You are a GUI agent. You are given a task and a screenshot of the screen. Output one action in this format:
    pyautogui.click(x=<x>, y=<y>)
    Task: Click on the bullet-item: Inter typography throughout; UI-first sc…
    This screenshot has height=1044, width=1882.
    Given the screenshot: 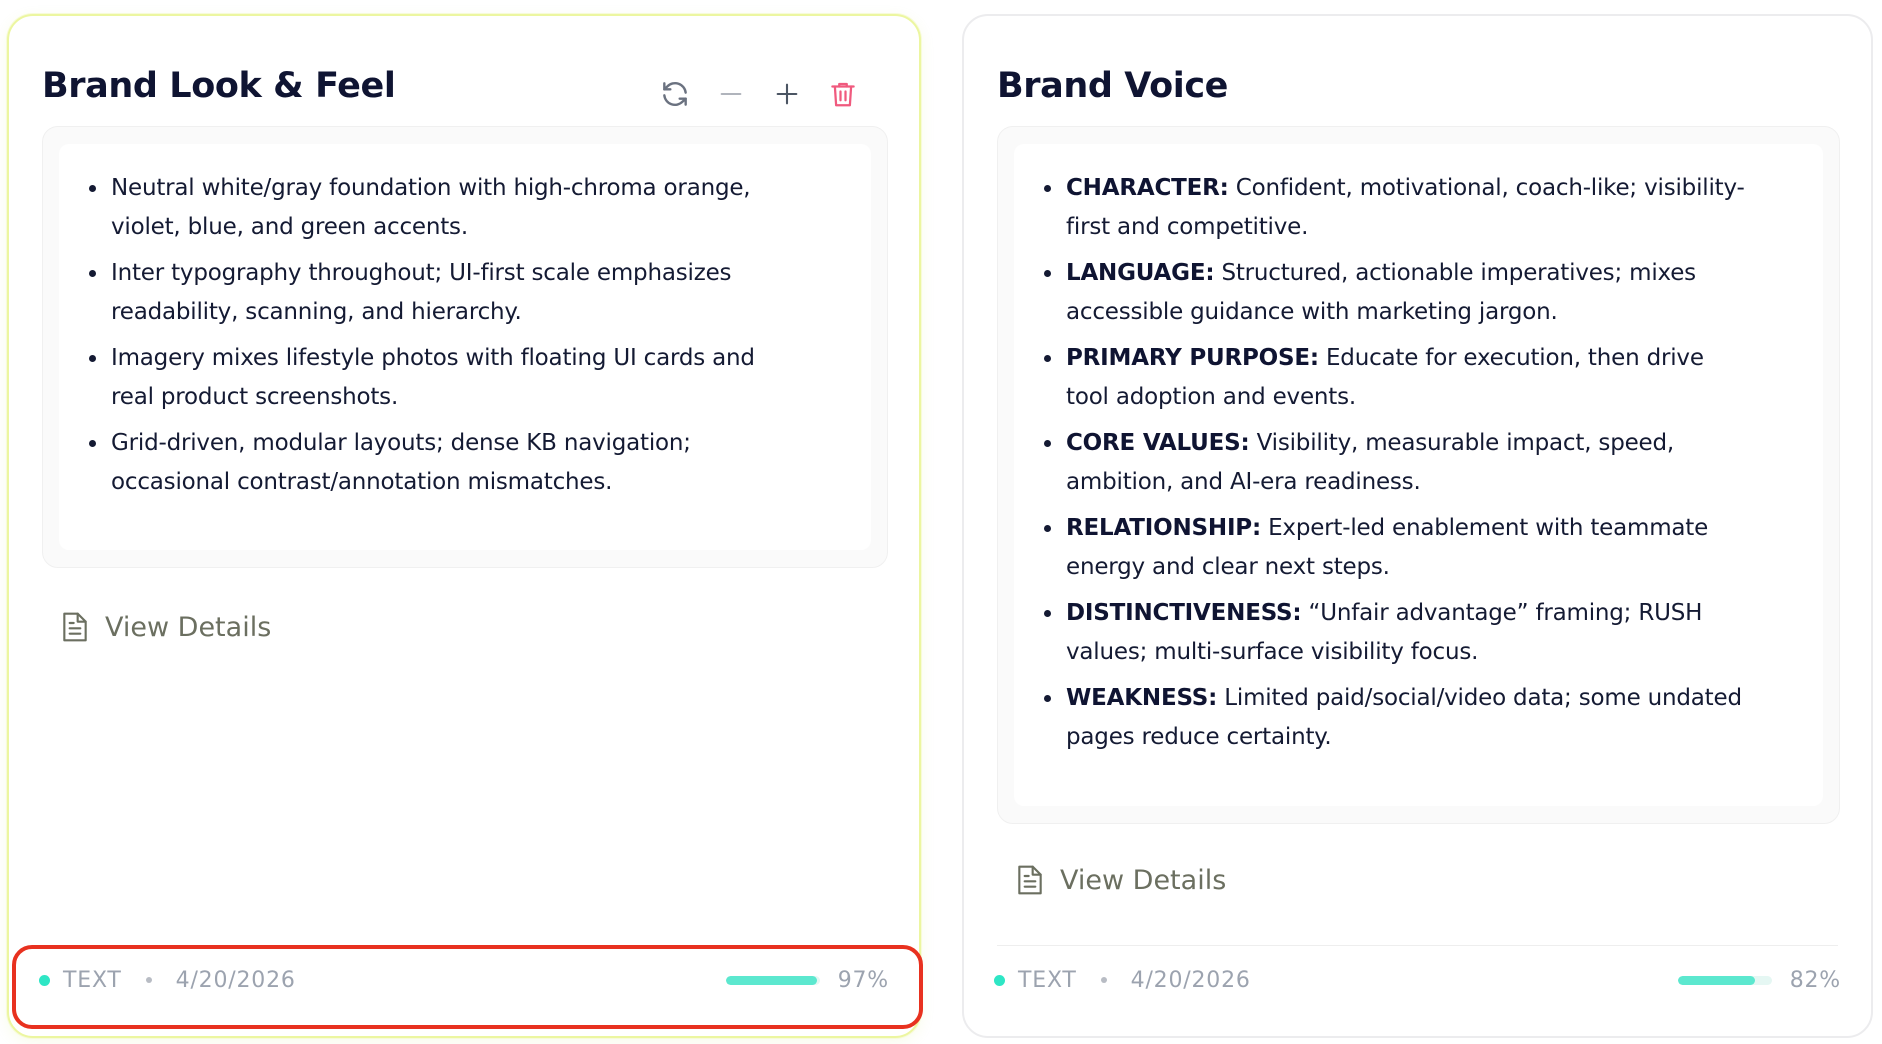 What is the action you would take?
    pyautogui.click(x=445, y=292)
    